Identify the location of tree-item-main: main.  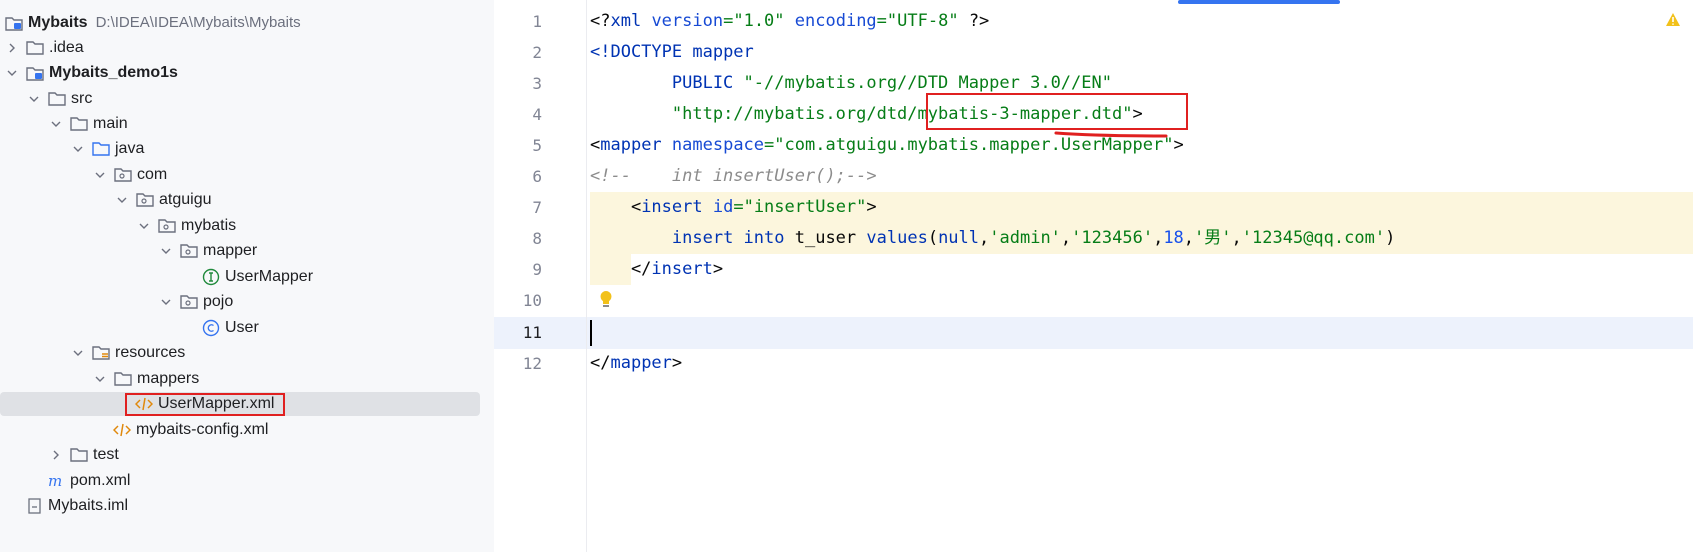
(247, 123).